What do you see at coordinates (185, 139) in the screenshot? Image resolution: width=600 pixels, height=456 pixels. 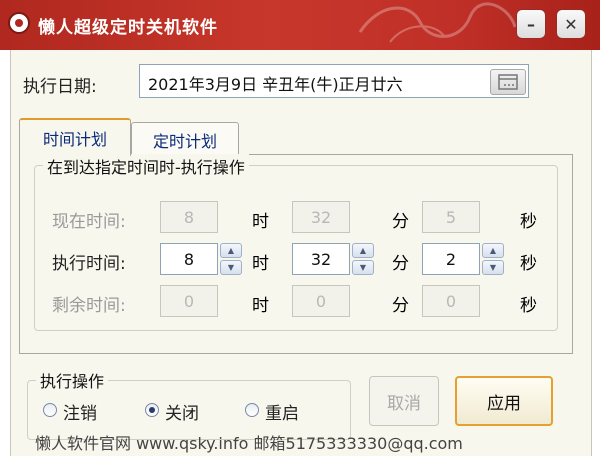 I see `tab-scheduled-plan: 定时计划` at bounding box center [185, 139].